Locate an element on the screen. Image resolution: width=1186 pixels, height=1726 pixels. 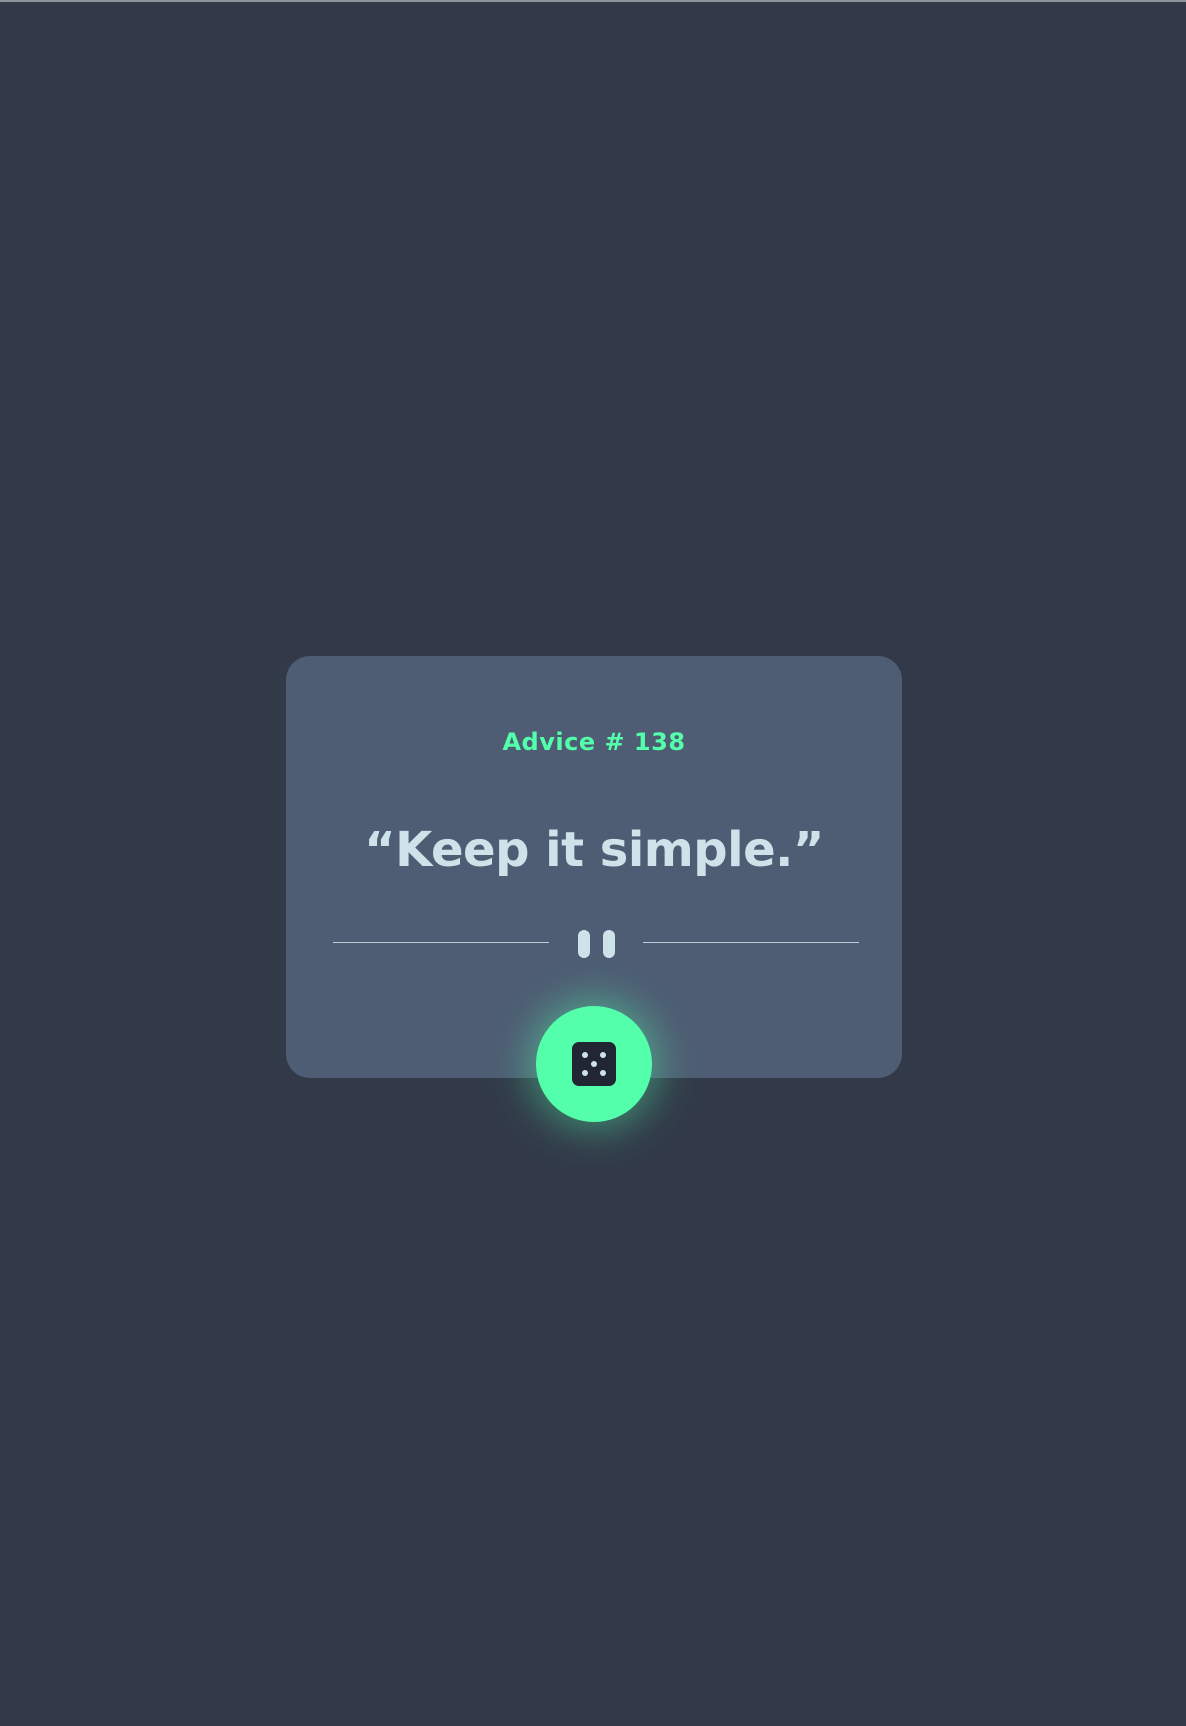
advice-number-label: Advice # 138 is located at coordinates (594, 742).